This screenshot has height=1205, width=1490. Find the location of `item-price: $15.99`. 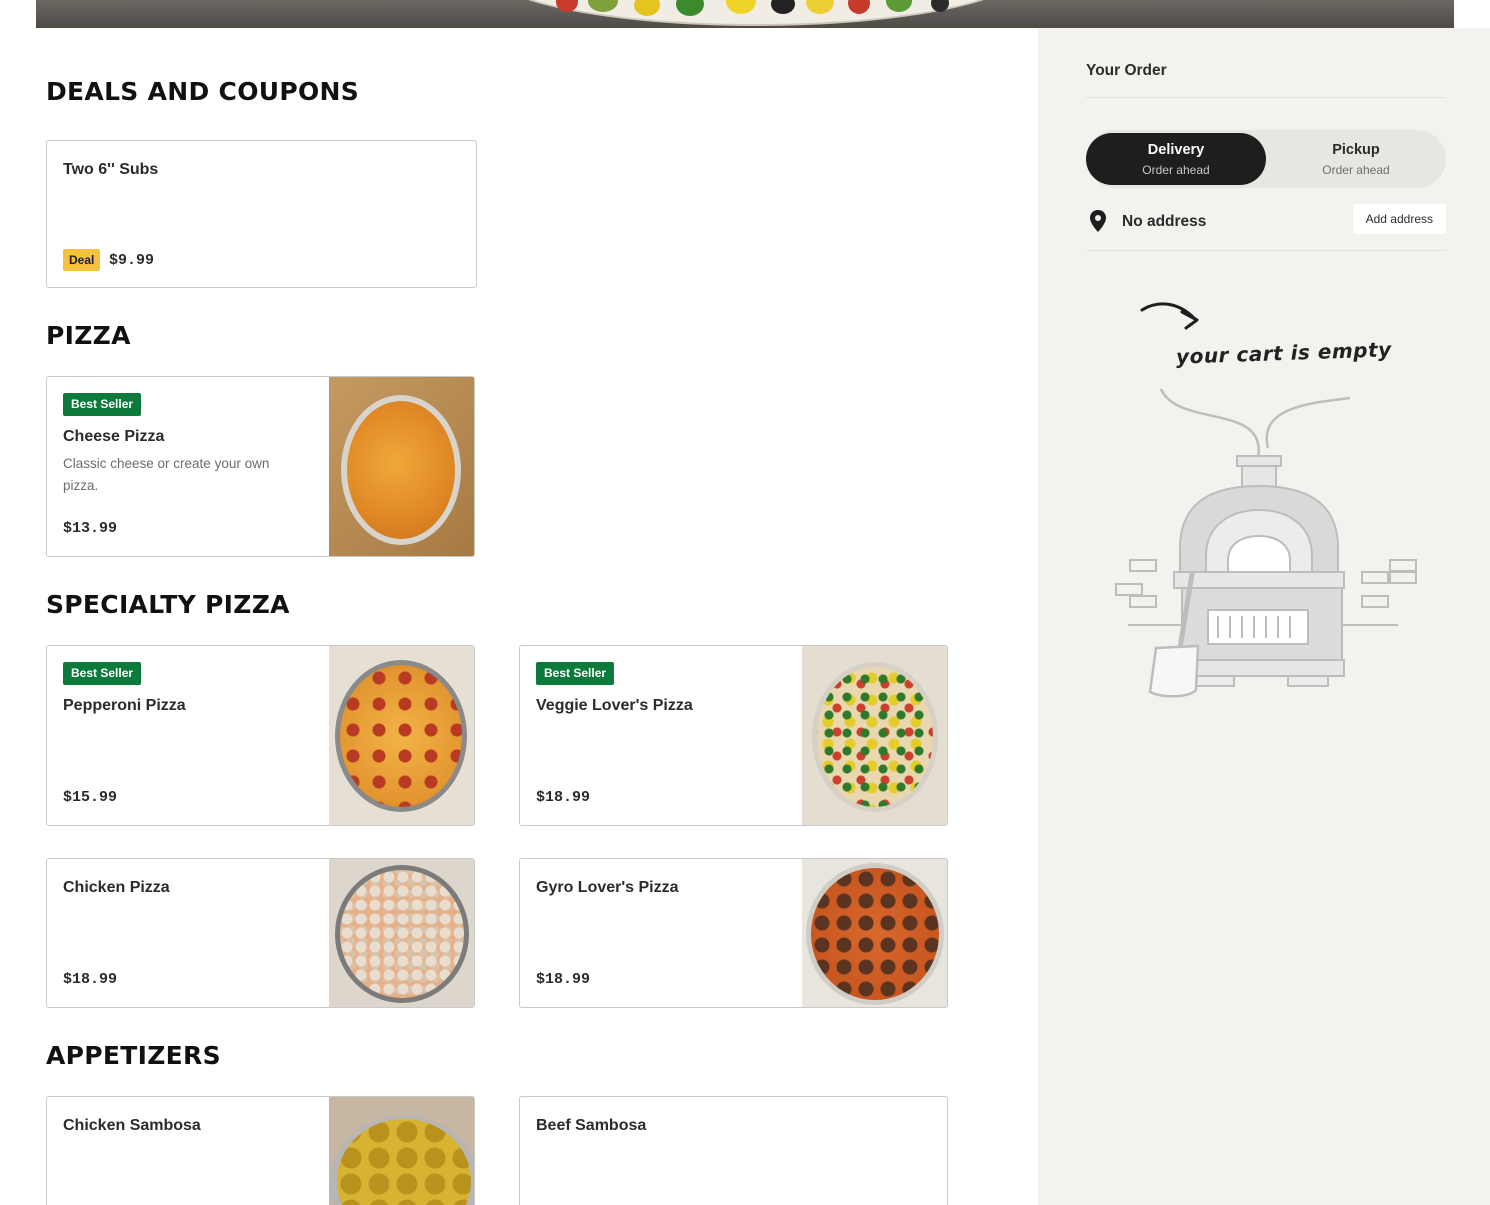

item-price: $15.99 is located at coordinates (90, 797).